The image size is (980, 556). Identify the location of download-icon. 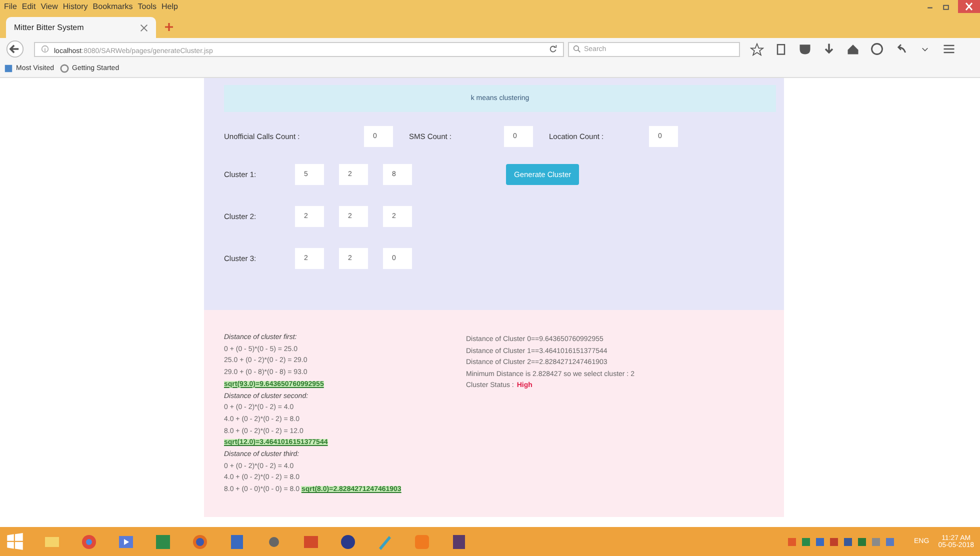
(829, 49).